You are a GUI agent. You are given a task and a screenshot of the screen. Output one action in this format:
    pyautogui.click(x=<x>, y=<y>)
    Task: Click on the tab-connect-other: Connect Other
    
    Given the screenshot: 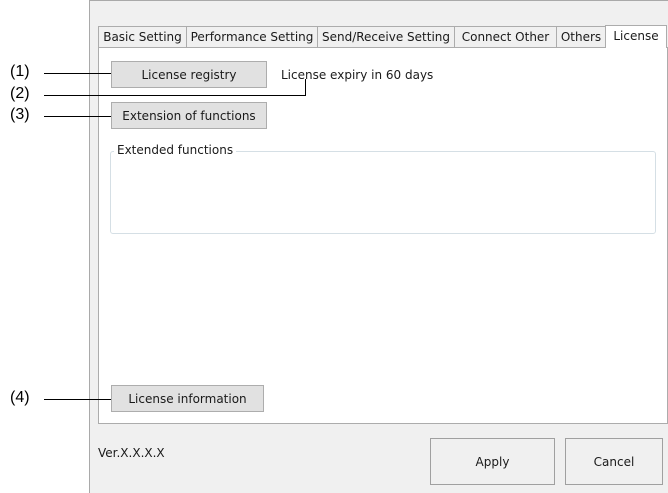 What is the action you would take?
    pyautogui.click(x=505, y=36)
    